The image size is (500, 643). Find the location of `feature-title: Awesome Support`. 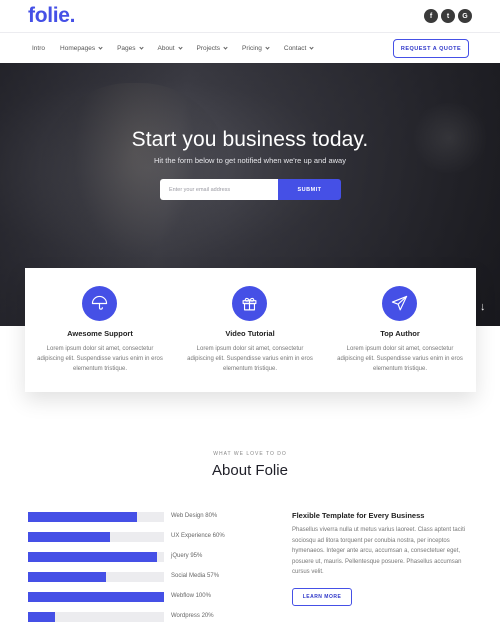

feature-title: Awesome Support is located at coordinates (100, 333).